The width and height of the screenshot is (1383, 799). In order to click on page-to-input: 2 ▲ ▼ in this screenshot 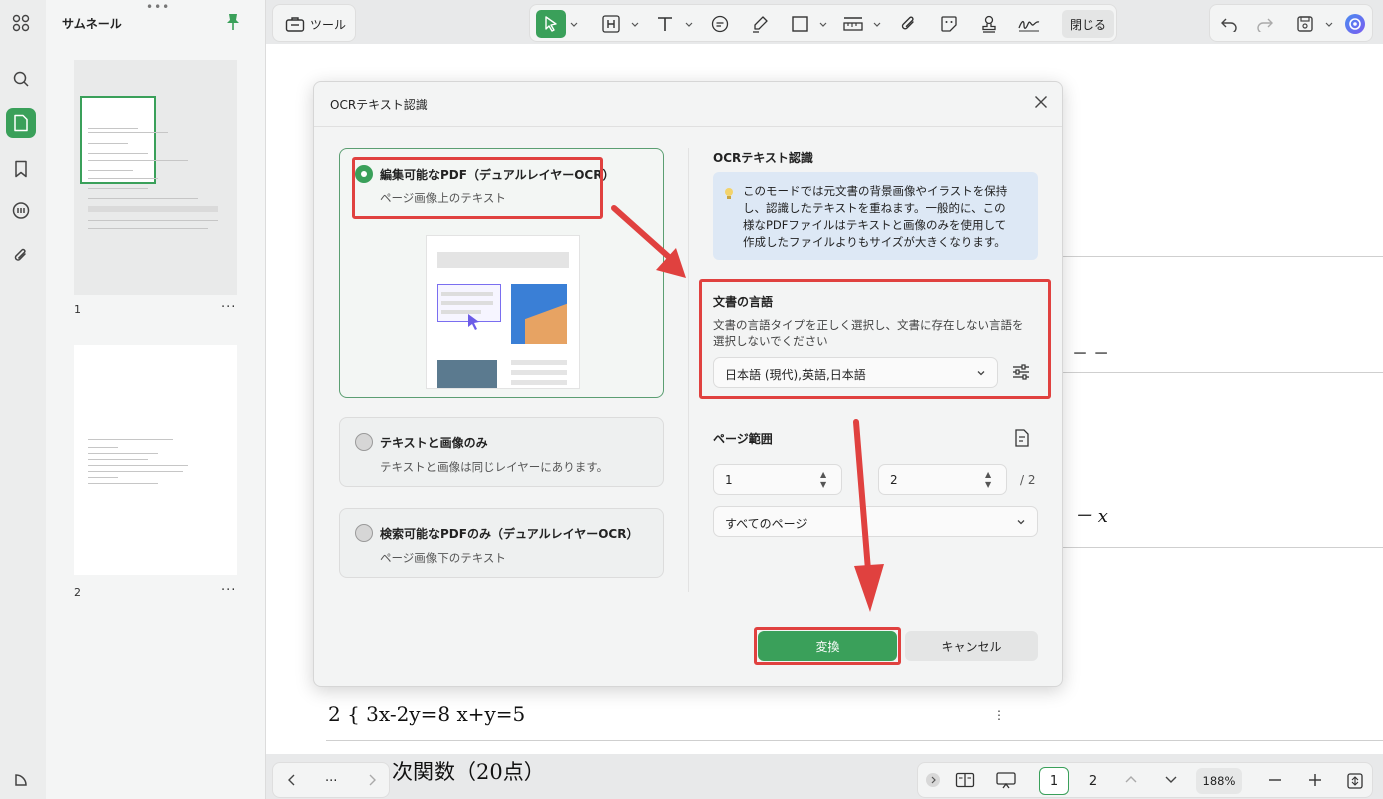, I will do `click(942, 479)`.